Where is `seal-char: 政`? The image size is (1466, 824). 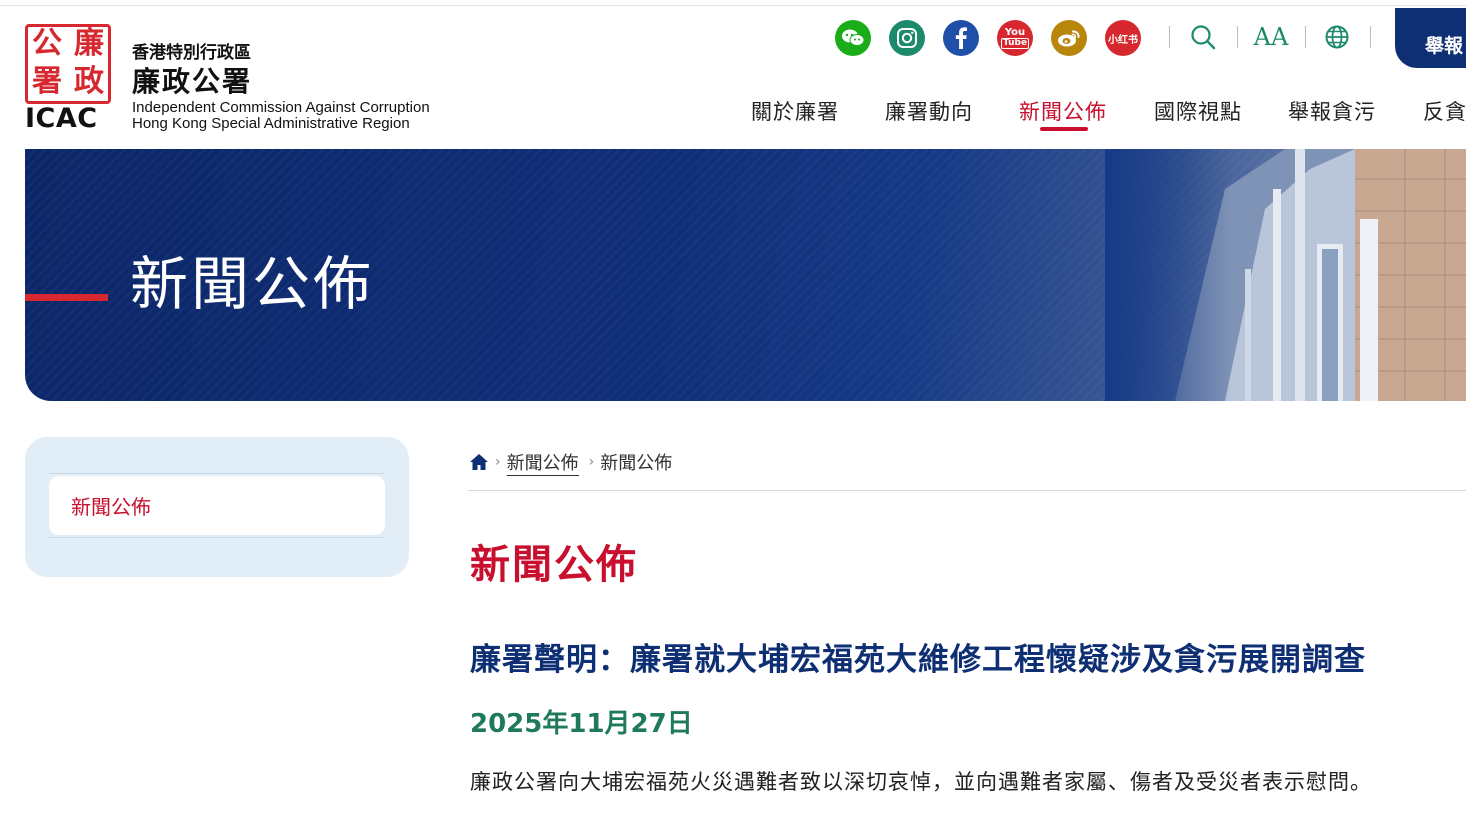 seal-char: 政 is located at coordinates (89, 81).